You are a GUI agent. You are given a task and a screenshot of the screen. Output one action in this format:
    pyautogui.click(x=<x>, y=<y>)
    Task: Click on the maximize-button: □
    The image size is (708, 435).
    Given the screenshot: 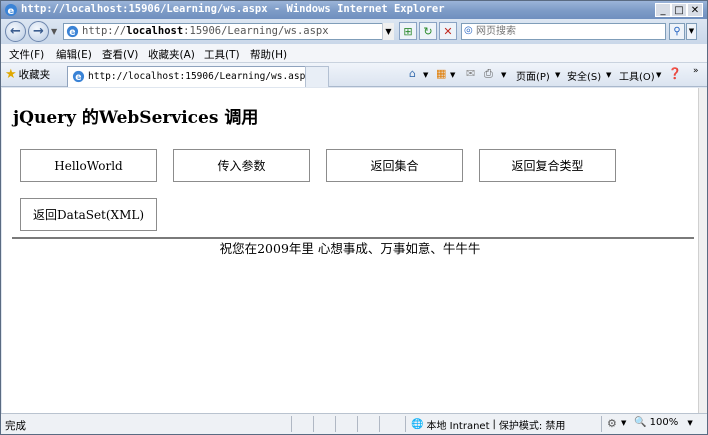 What is the action you would take?
    pyautogui.click(x=679, y=10)
    